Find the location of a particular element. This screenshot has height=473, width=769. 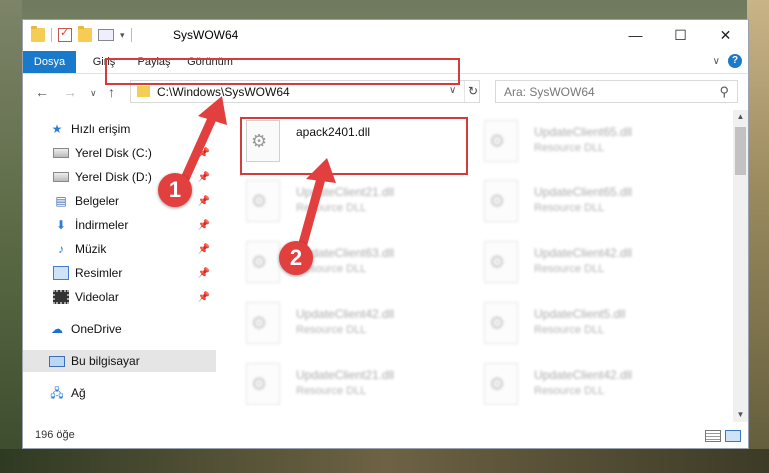

minimize-button: — is located at coordinates (635, 35).